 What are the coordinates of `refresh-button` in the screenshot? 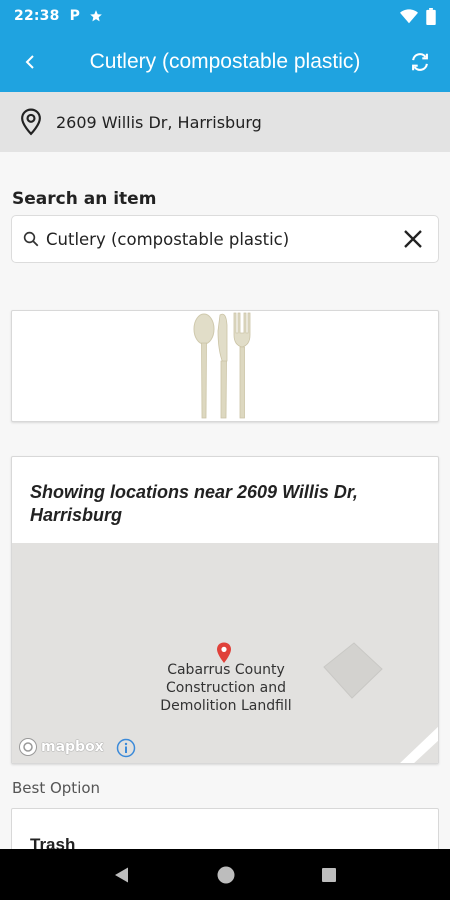 It's located at (420, 62).